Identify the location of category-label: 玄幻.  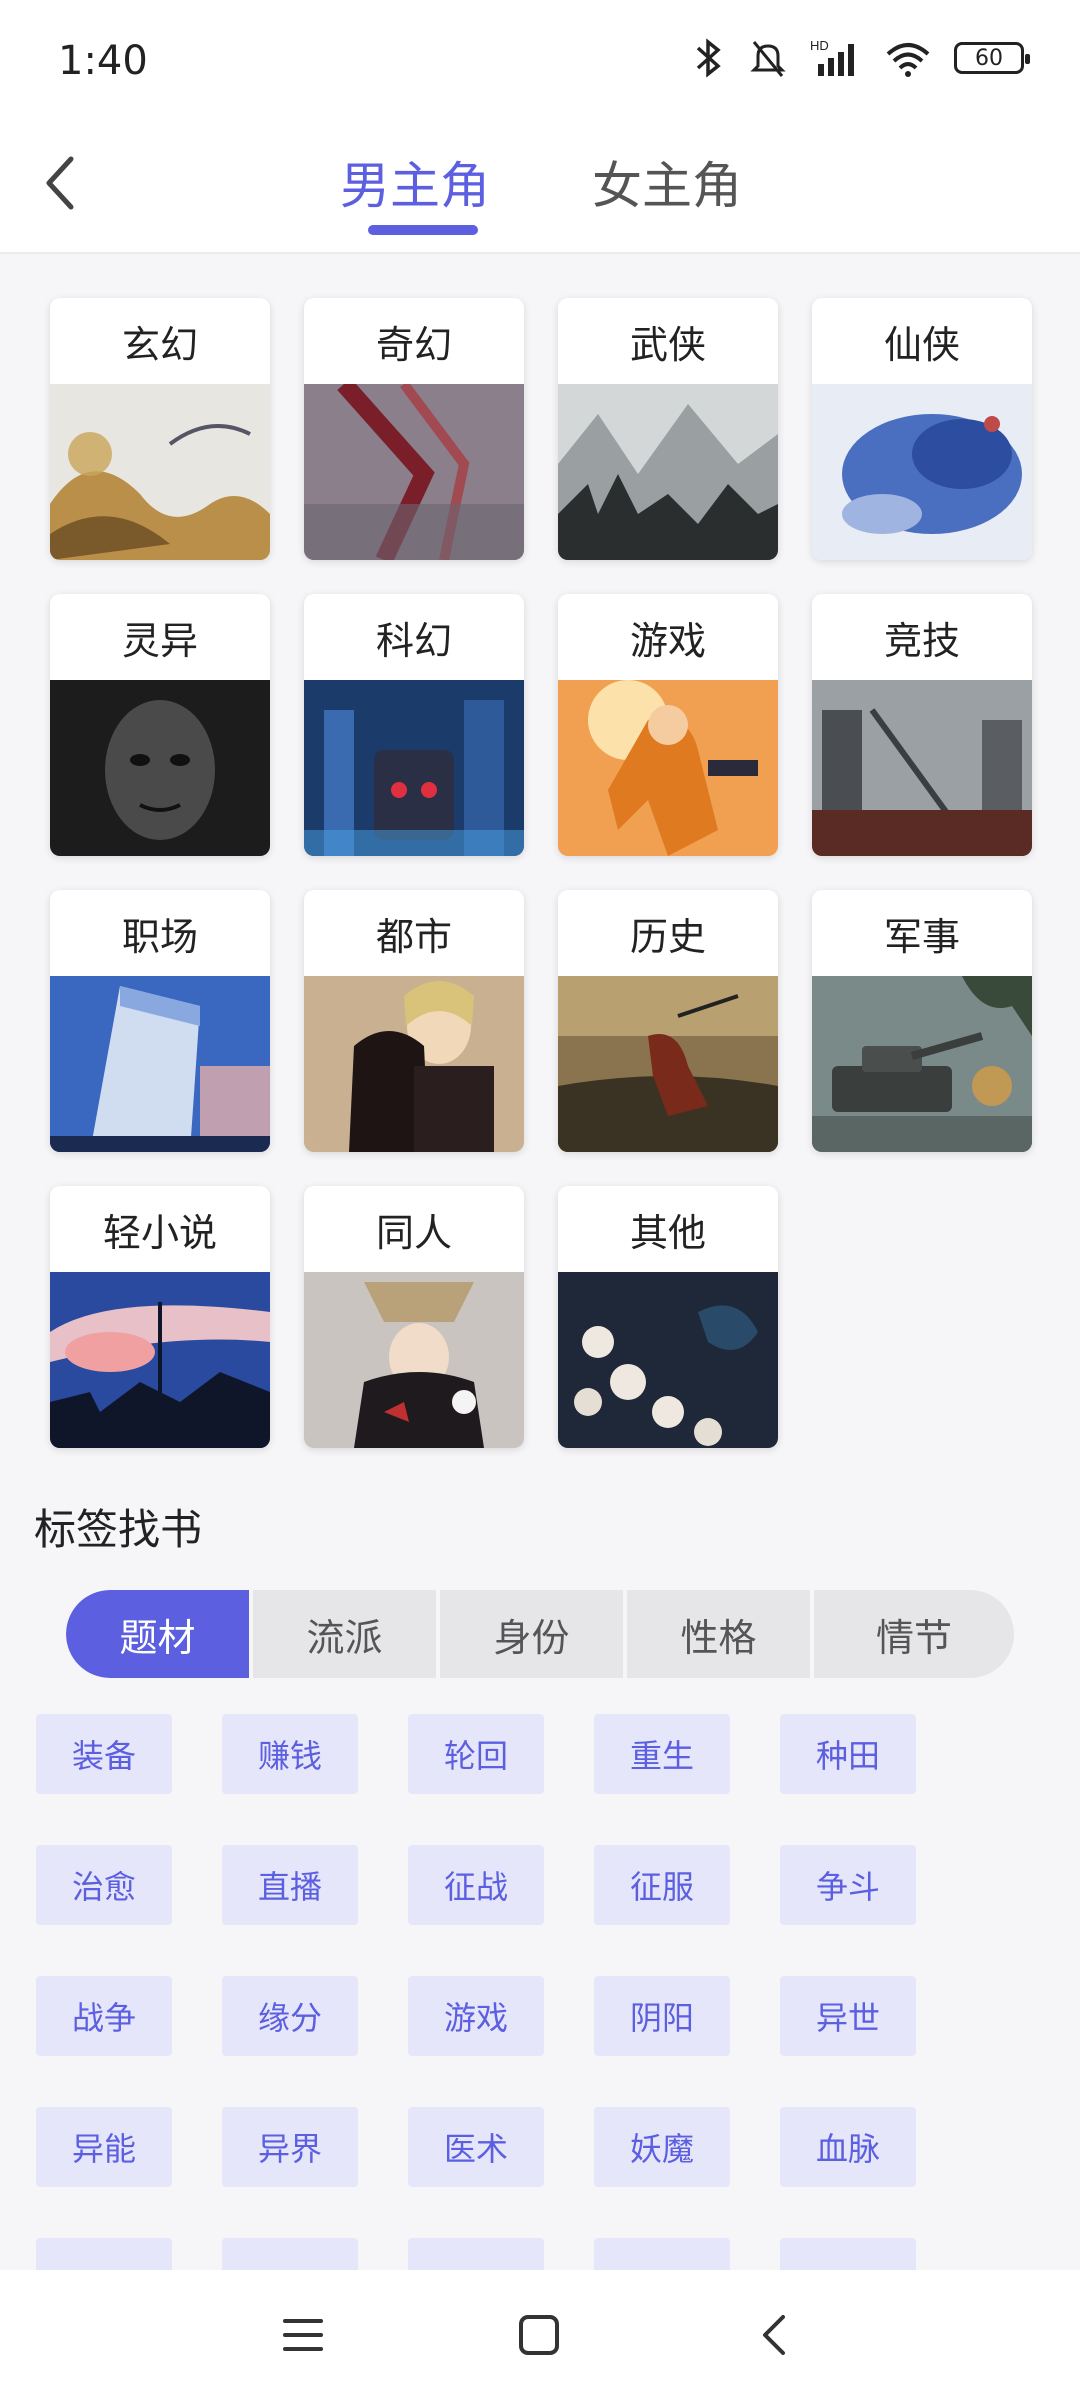
(159, 344).